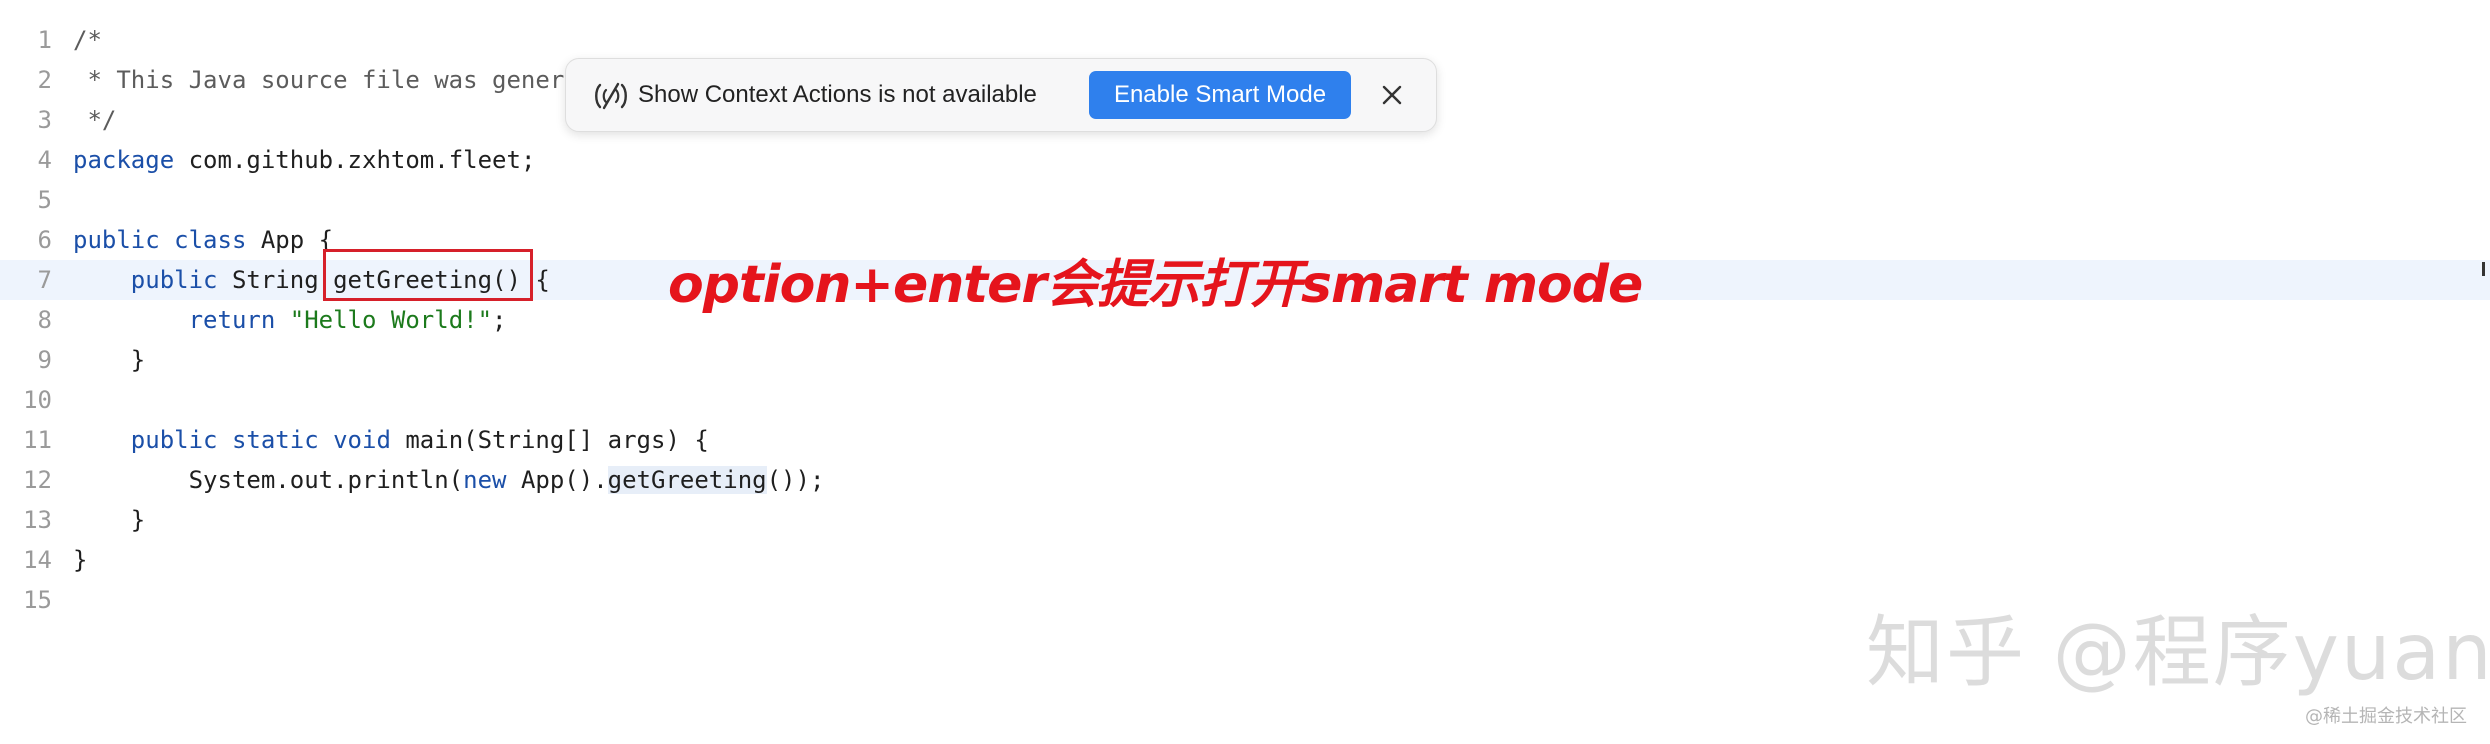 This screenshot has width=2490, height=744. I want to click on code-keyword: return, so click(232, 320).